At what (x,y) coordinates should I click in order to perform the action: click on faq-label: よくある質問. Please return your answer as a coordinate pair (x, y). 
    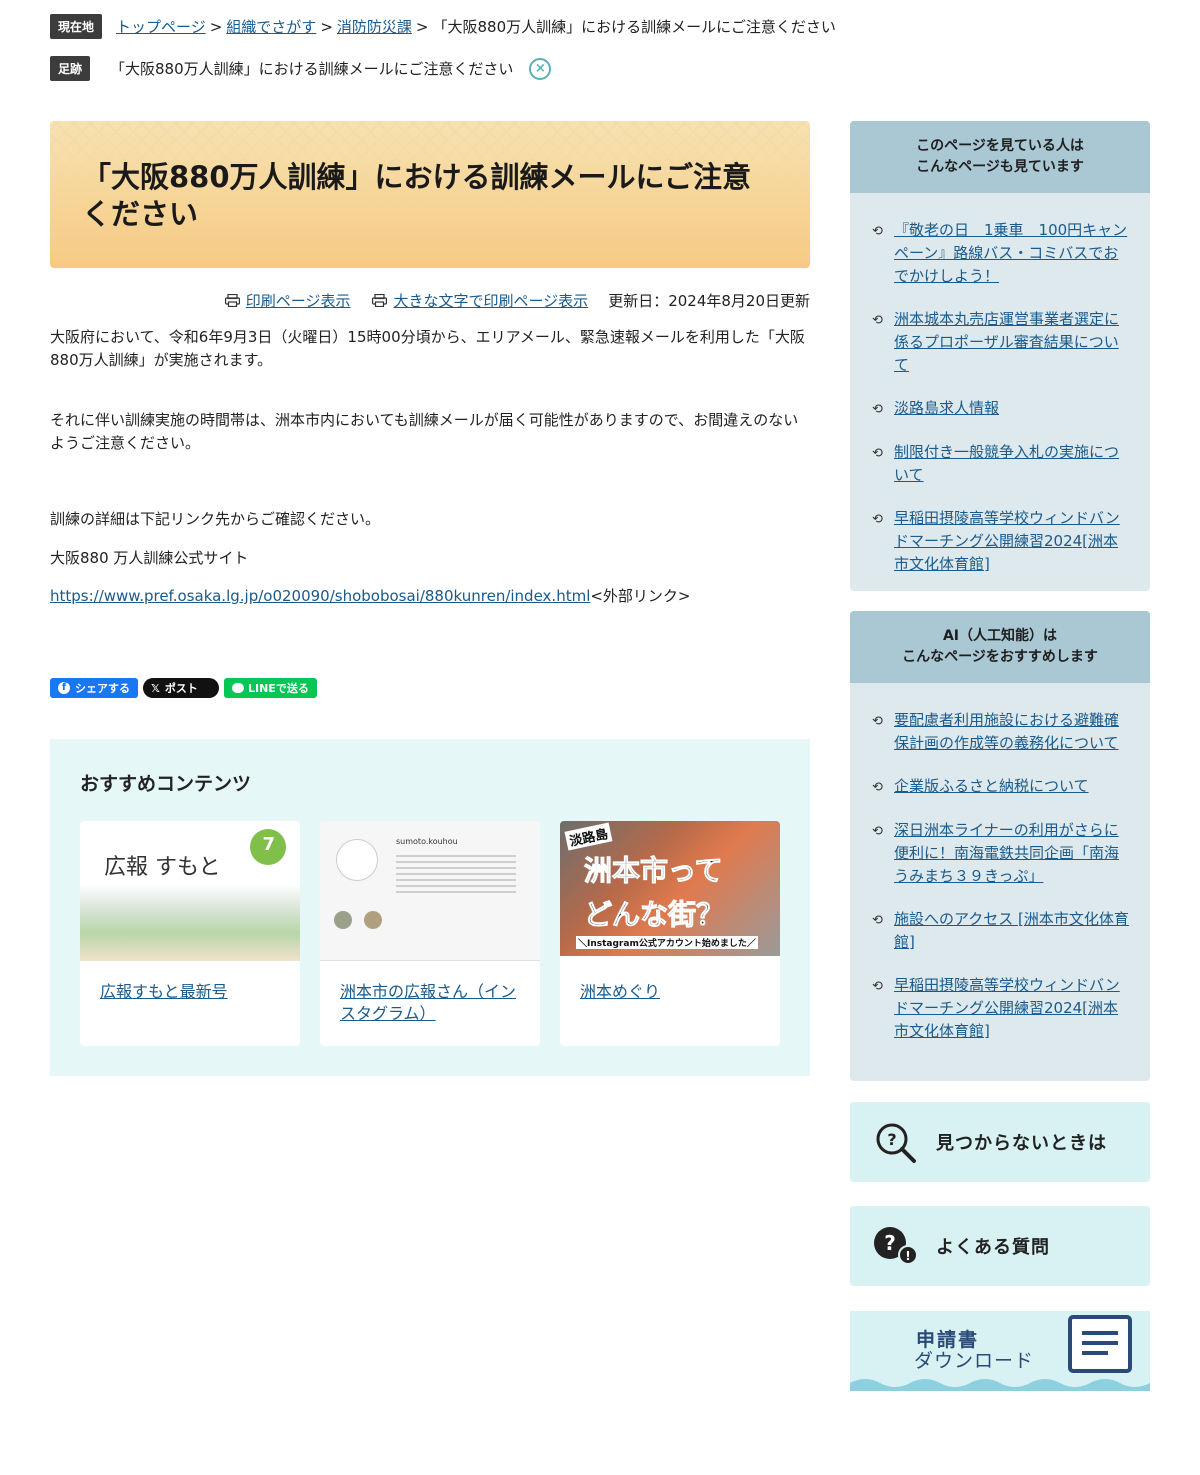
    Looking at the image, I should click on (993, 1247).